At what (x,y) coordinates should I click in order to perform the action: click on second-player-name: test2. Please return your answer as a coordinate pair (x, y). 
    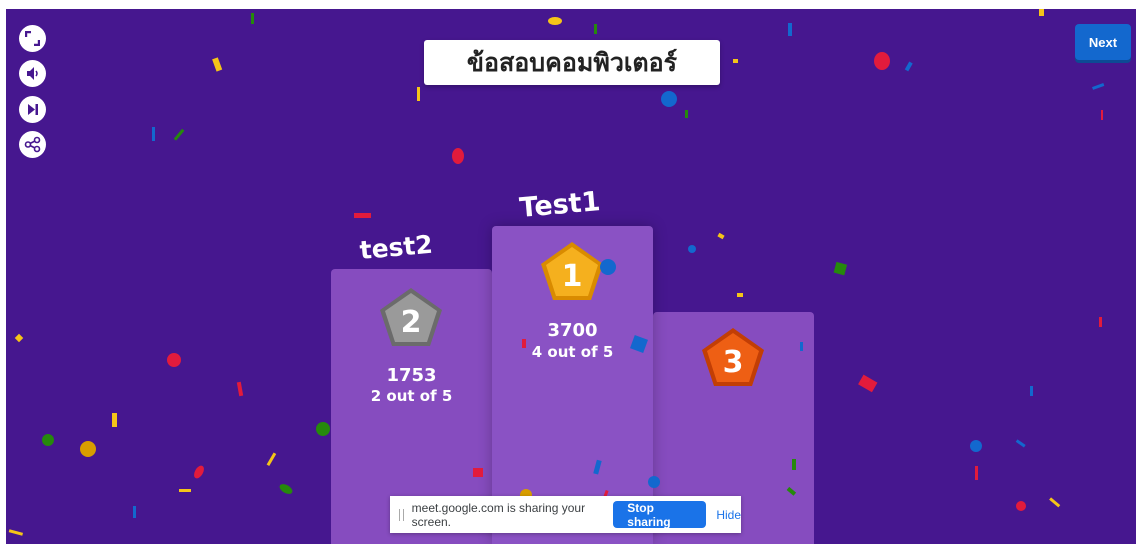
    Looking at the image, I should click on (396, 247).